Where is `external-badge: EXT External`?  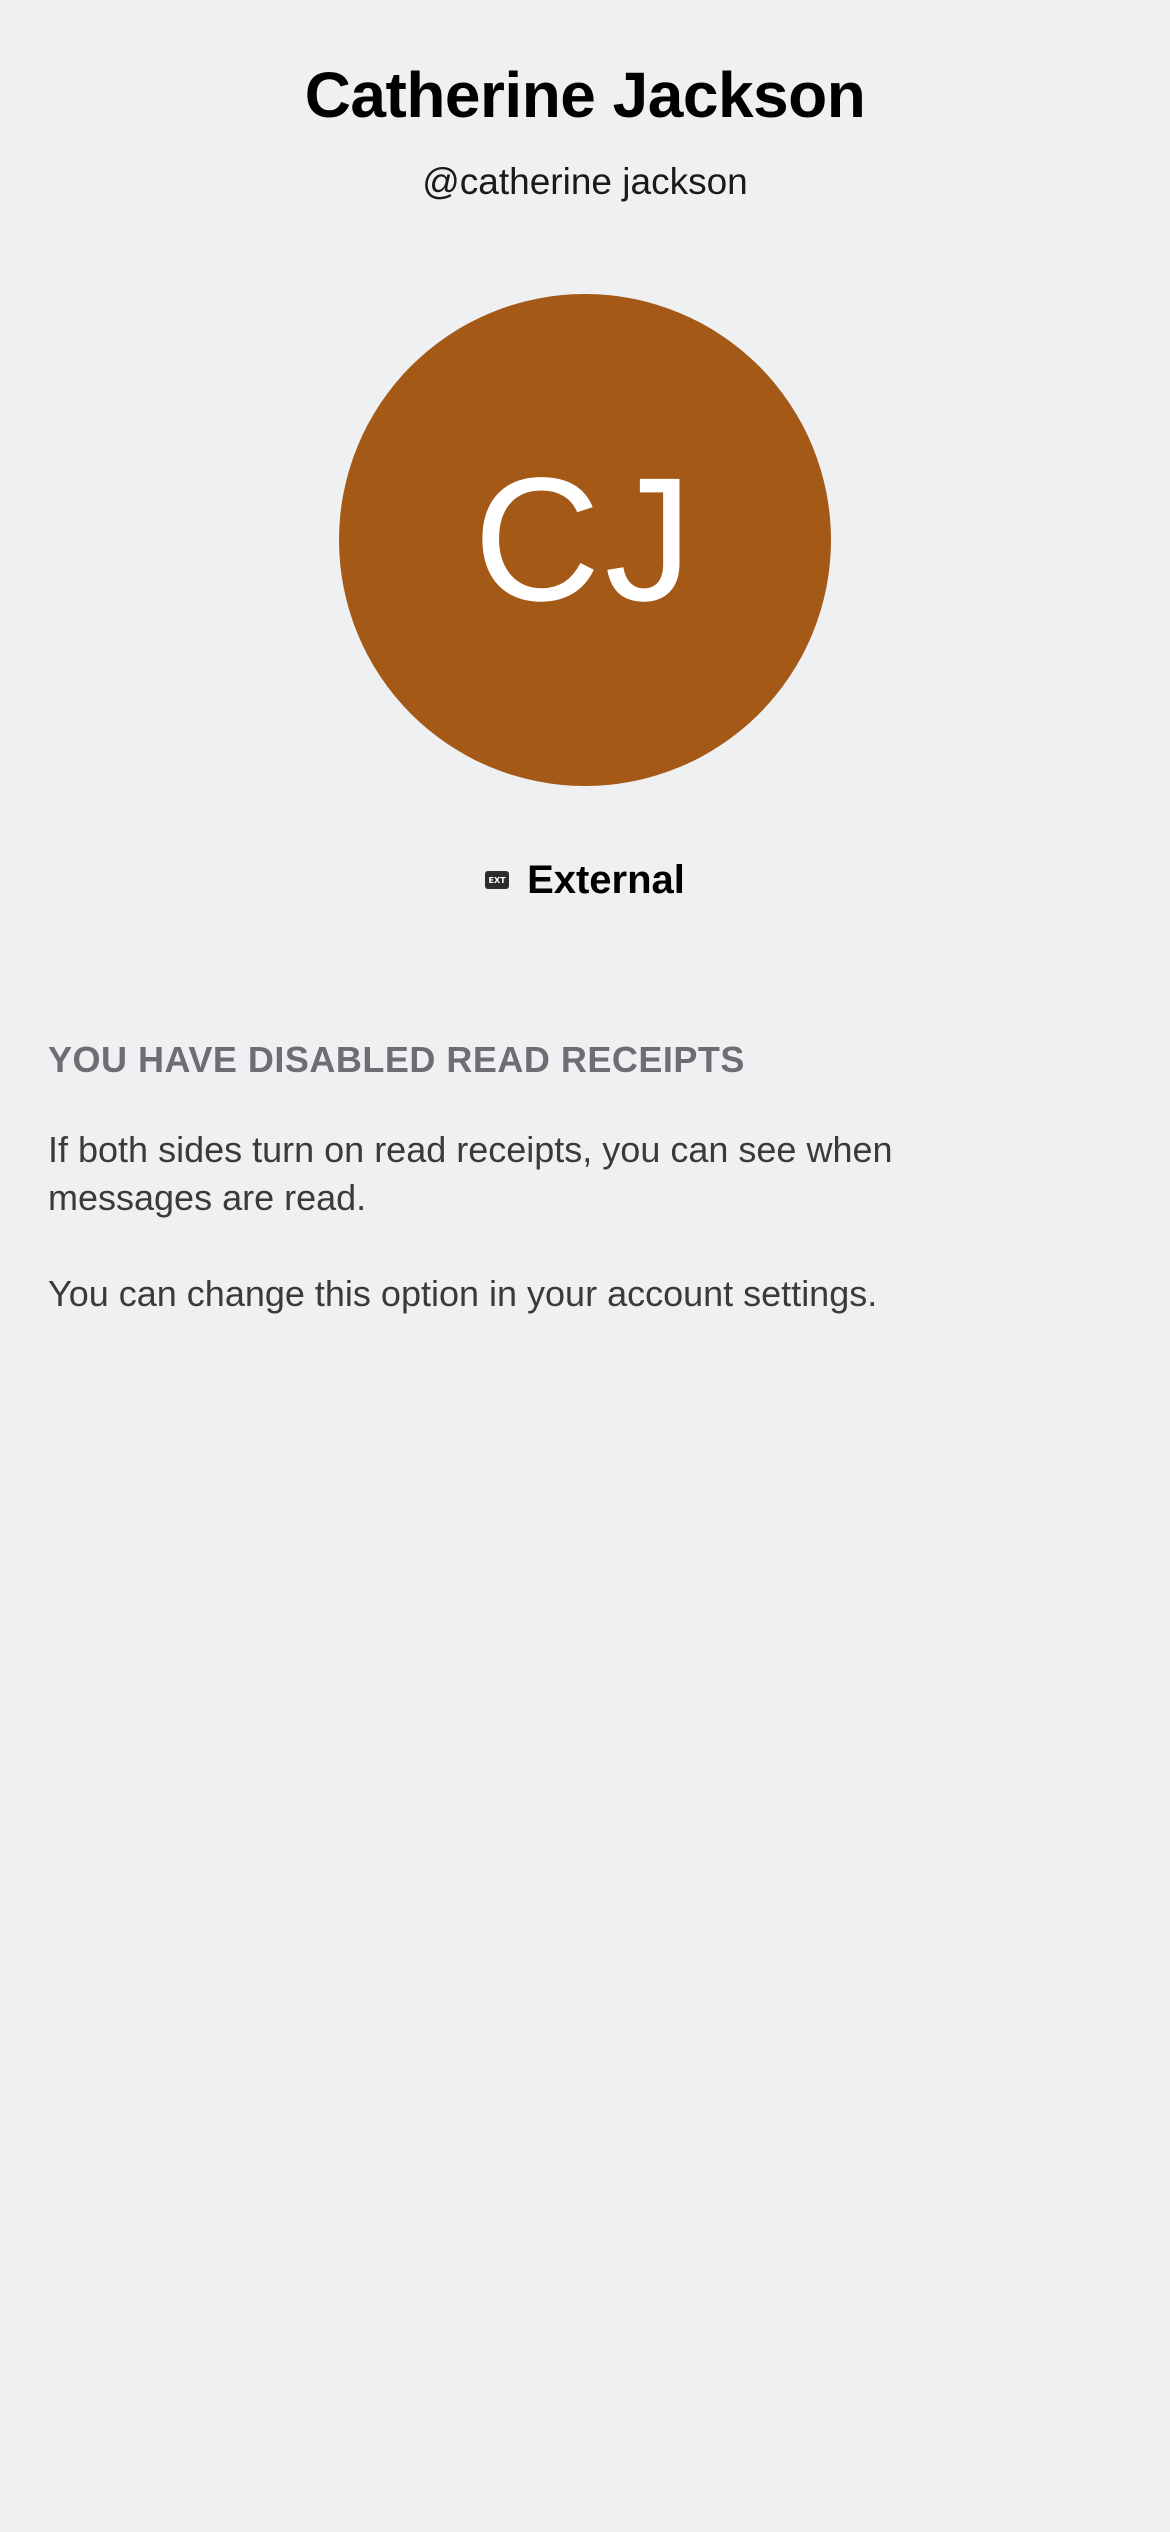 external-badge: EXT External is located at coordinates (585, 880).